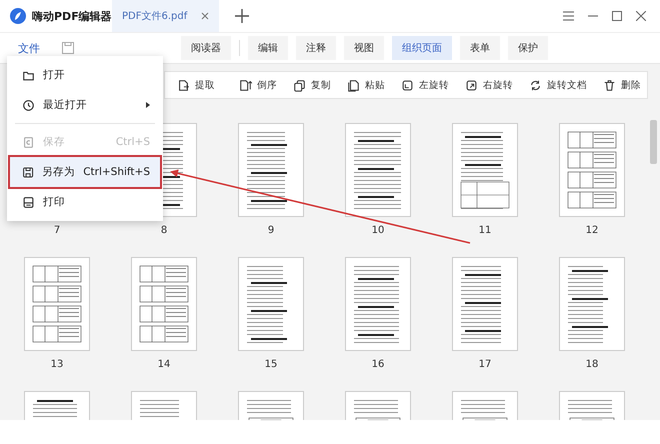  Describe the element at coordinates (28, 142) in the screenshot. I see `save-icon` at that location.